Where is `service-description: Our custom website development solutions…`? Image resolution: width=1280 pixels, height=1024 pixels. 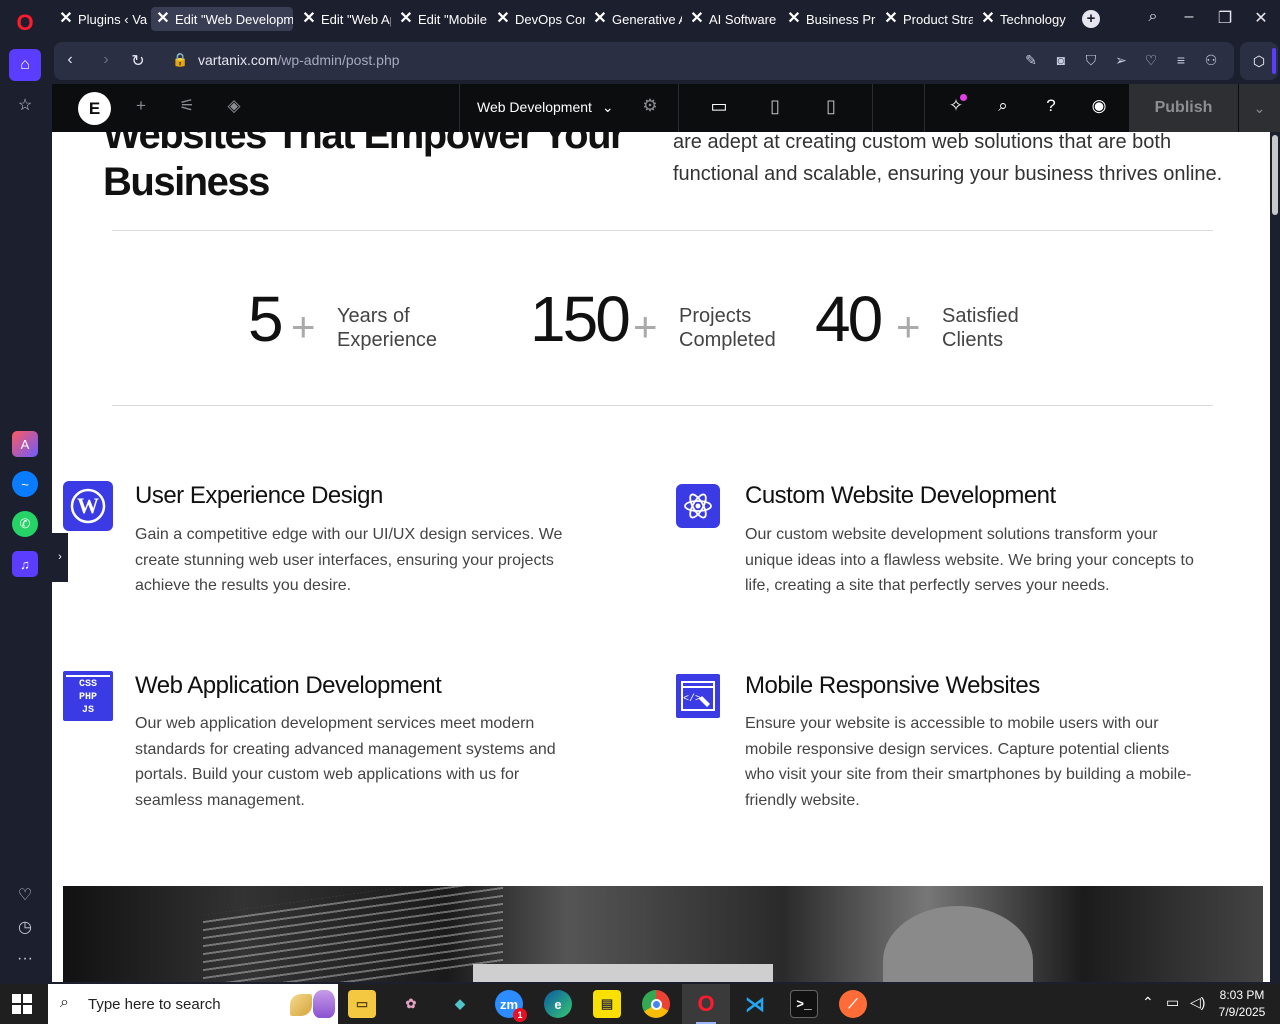
service-description: Our custom website development solutions… is located at coordinates (970, 560).